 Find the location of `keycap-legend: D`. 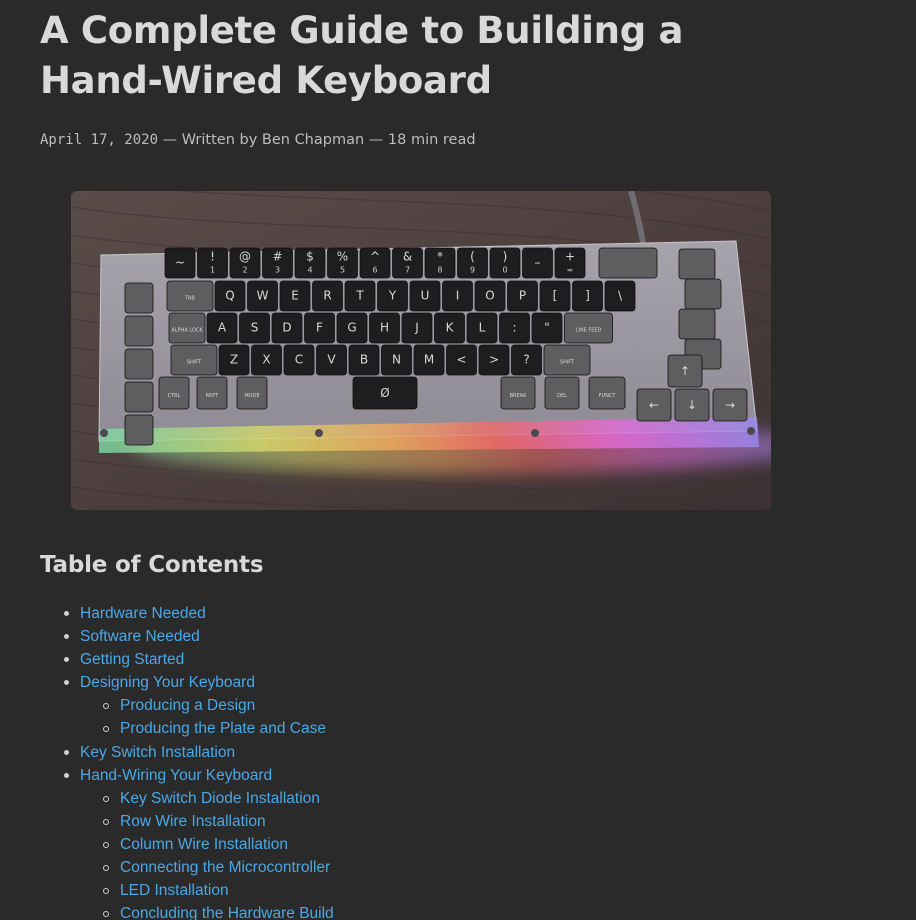

keycap-legend: D is located at coordinates (286, 328).